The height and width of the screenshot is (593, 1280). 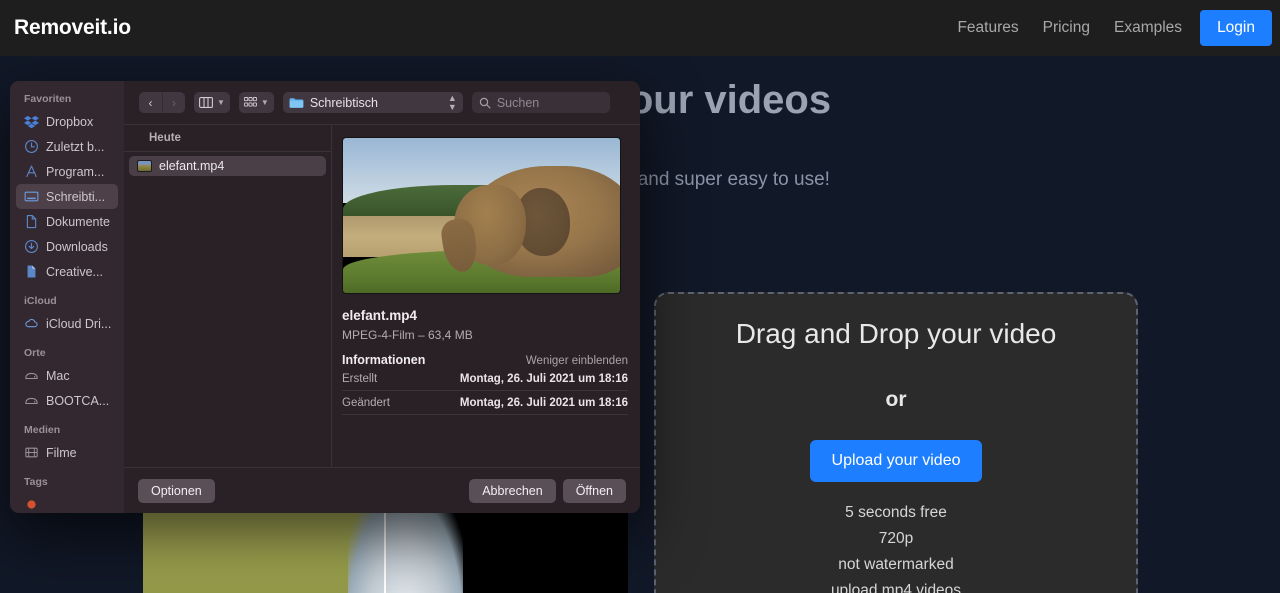 I want to click on cancel-button: Abbrechen, so click(x=512, y=490).